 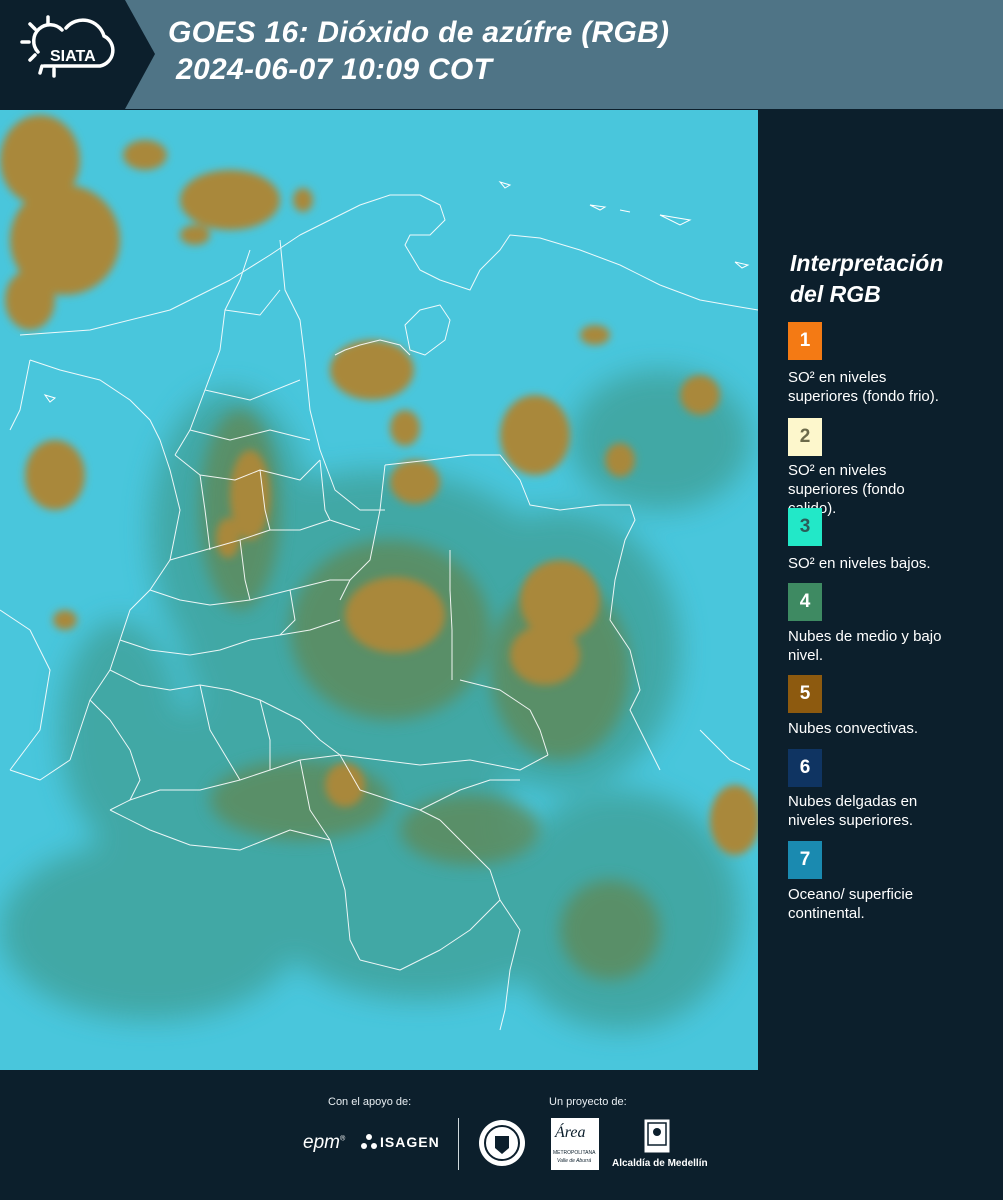 I want to click on epm-logo-text: epm, so click(x=321, y=1142).